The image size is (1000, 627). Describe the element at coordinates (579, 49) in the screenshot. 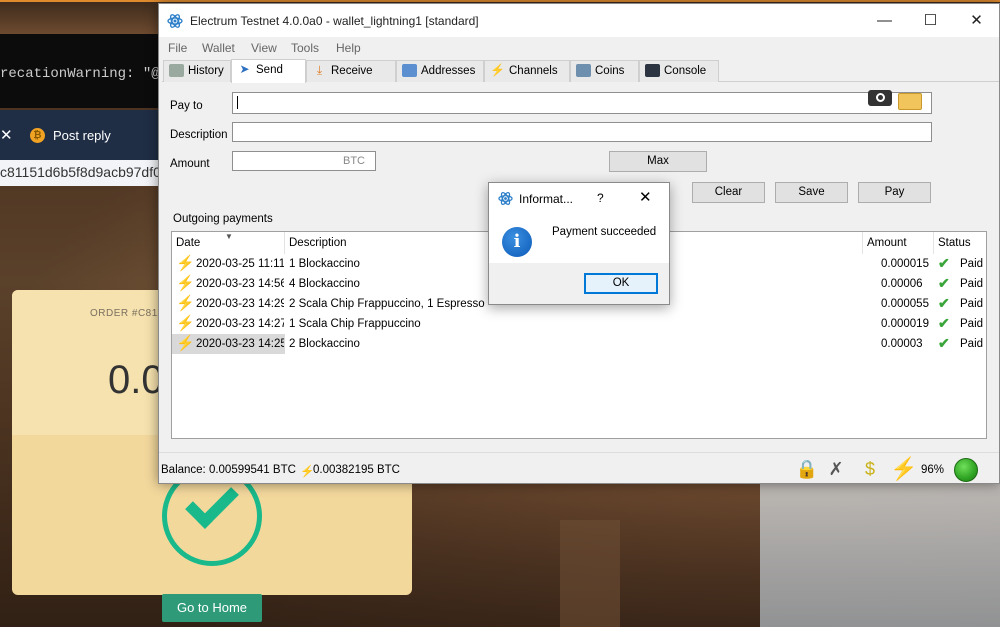

I see `menu-bar: File Wallet View Tools Help` at that location.